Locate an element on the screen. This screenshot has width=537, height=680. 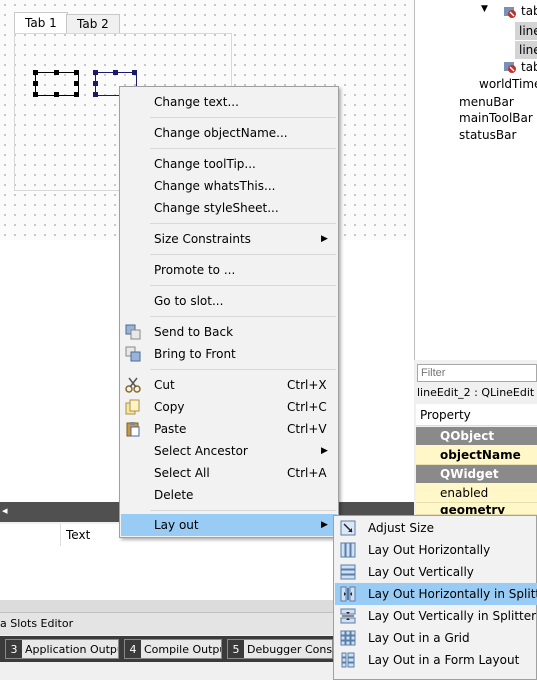
menu-label: Lay Out Horizontally in Splitter is located at coordinates (452, 594).